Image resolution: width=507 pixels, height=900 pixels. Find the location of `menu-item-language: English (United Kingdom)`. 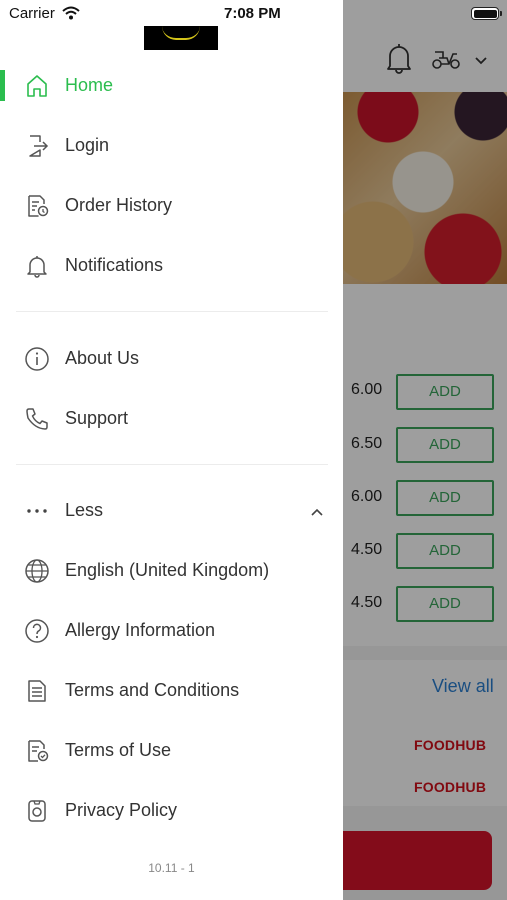

menu-item-language: English (United Kingdom) is located at coordinates (171, 571).